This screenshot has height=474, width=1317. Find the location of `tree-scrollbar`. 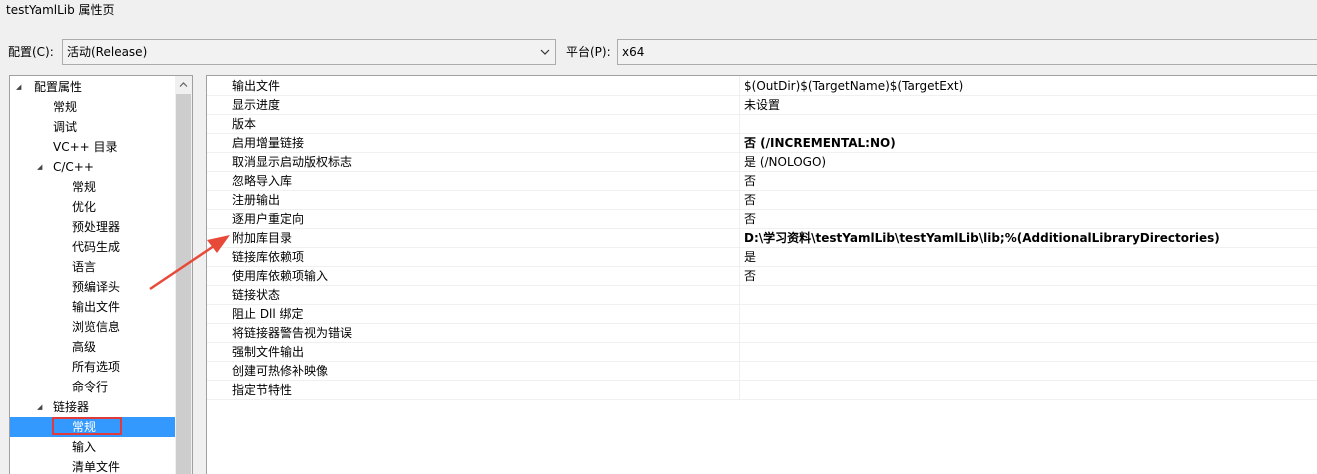

tree-scrollbar is located at coordinates (183, 275).